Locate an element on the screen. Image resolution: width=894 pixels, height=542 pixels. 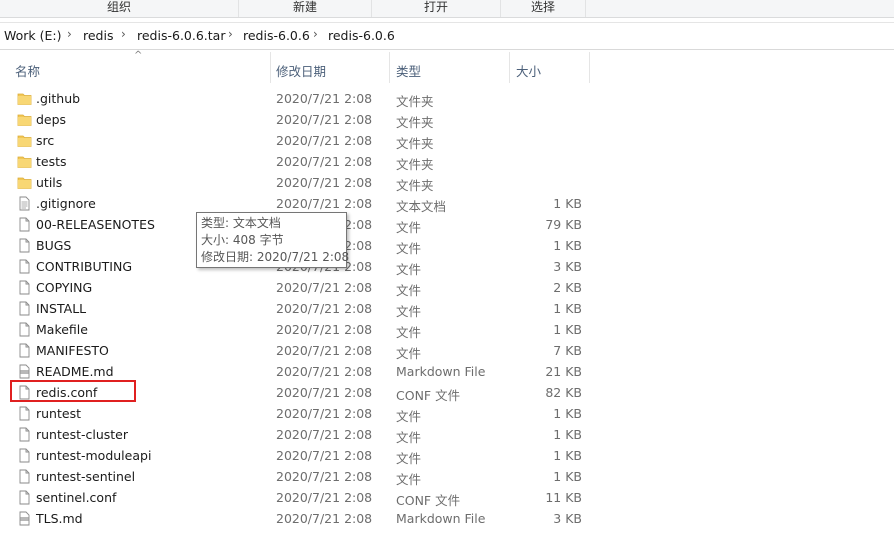
ribbon-toolbar: 组织 新建 打开 选择 is located at coordinates (447, 9).